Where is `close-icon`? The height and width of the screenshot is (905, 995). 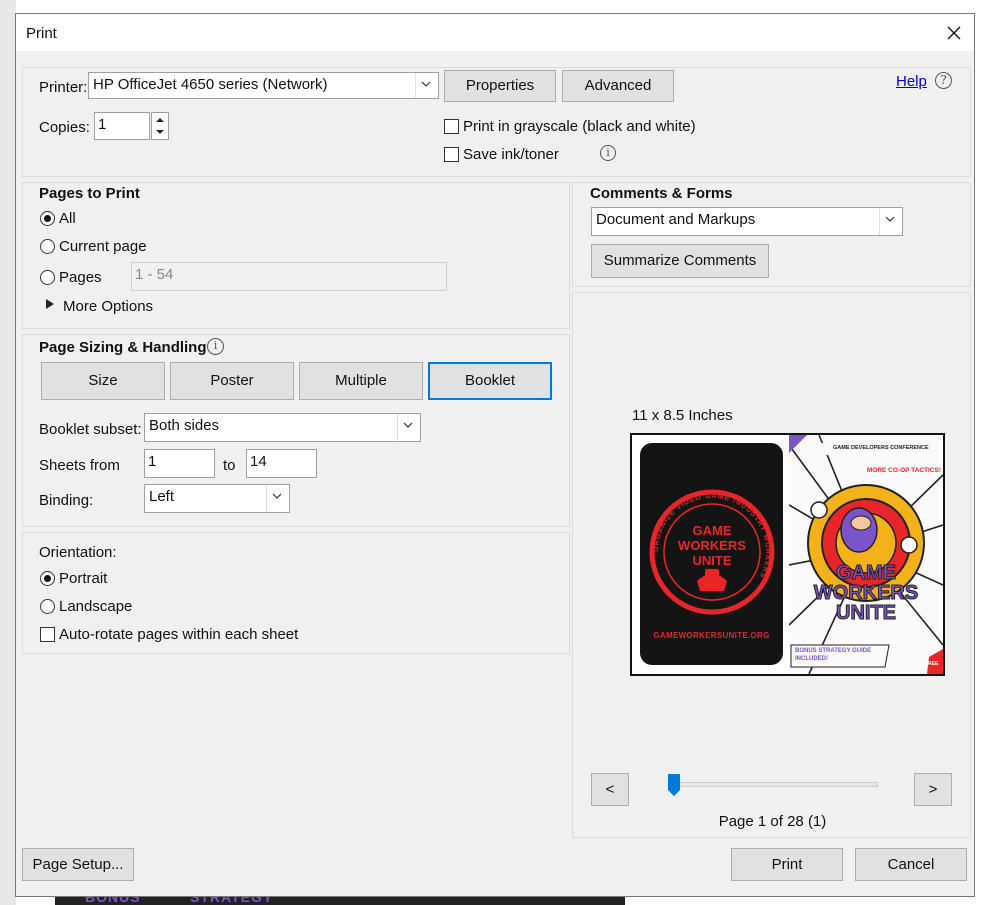 close-icon is located at coordinates (954, 33).